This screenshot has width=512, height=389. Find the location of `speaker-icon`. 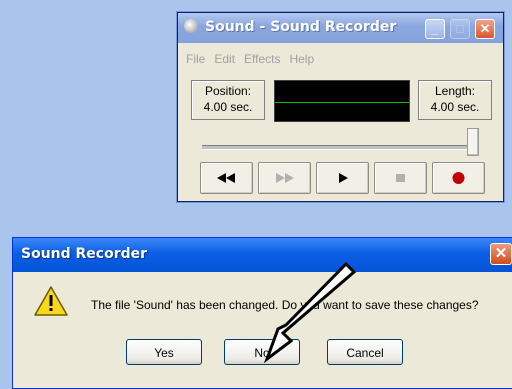

speaker-icon is located at coordinates (191, 26).